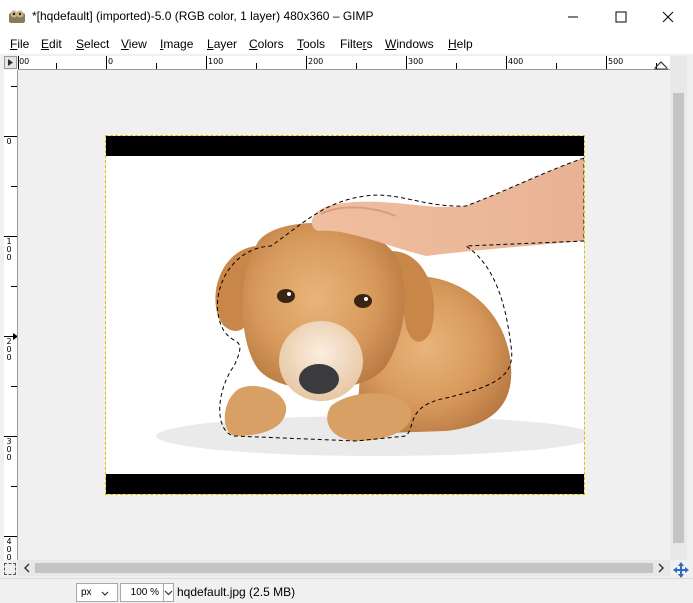 Image resolution: width=693 pixels, height=603 pixels. What do you see at coordinates (222, 44) in the screenshot?
I see `menu-layer: Layer` at bounding box center [222, 44].